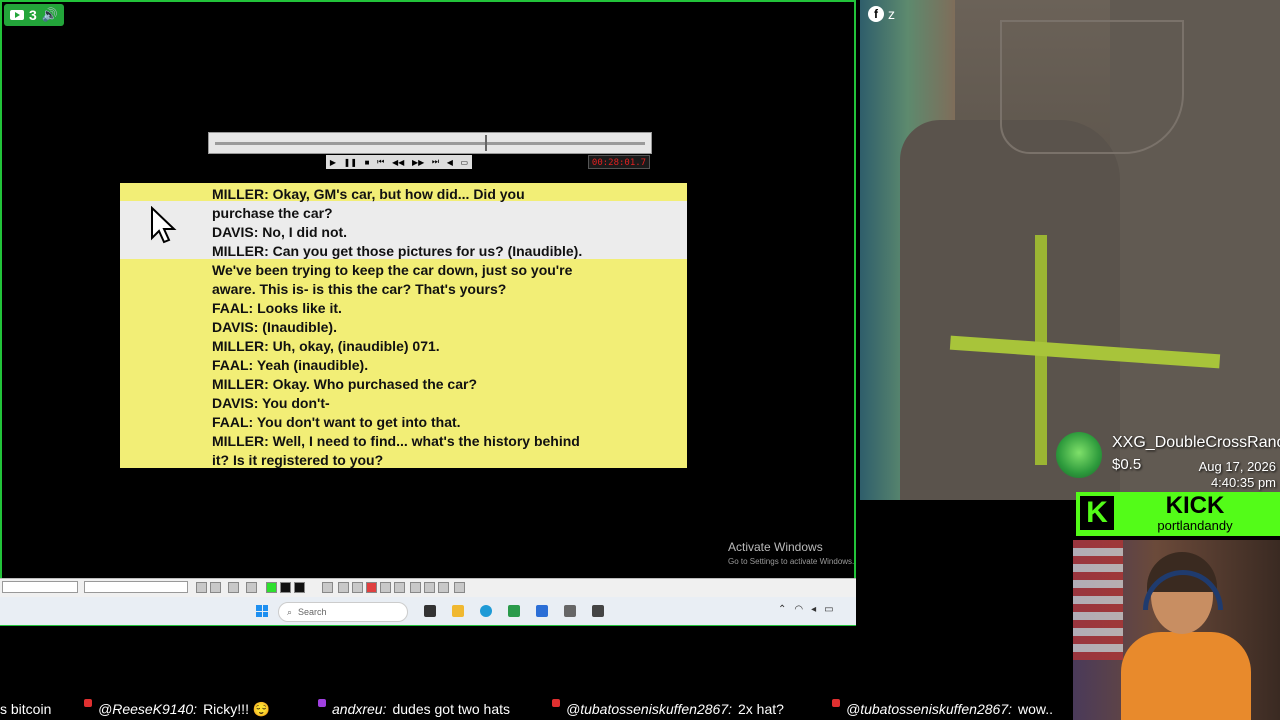 This screenshot has height=720, width=1280. I want to click on task-view-icon, so click(430, 611).